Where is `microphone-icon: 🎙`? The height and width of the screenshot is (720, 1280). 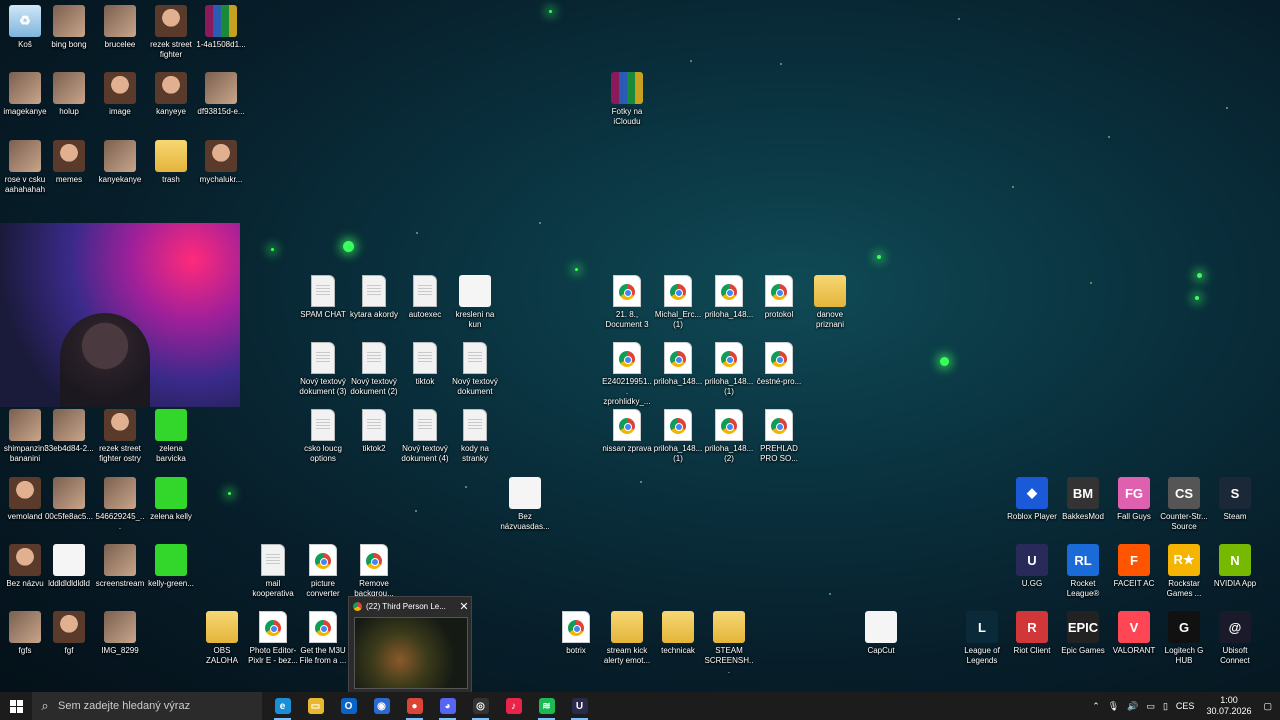
microphone-icon: 🎙 is located at coordinates (1113, 706).